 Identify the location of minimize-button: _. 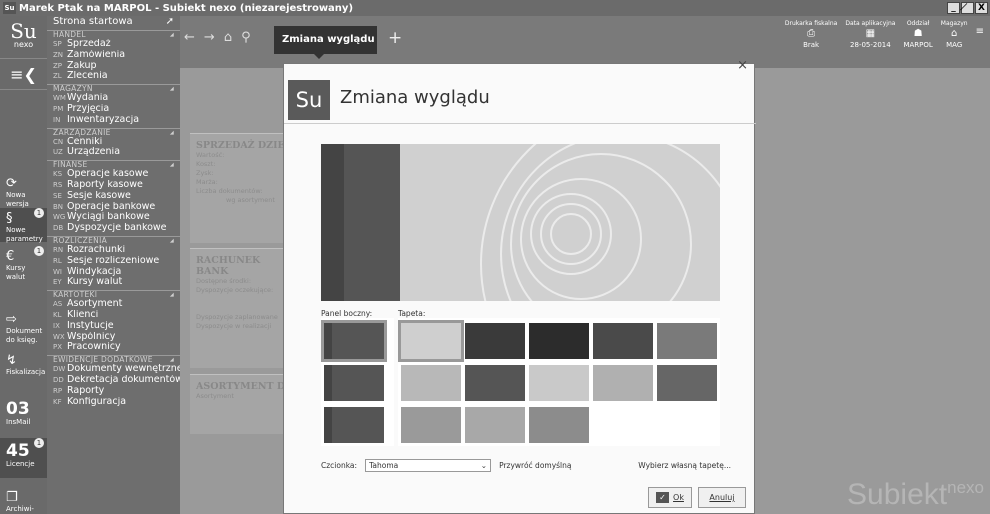
(953, 8).